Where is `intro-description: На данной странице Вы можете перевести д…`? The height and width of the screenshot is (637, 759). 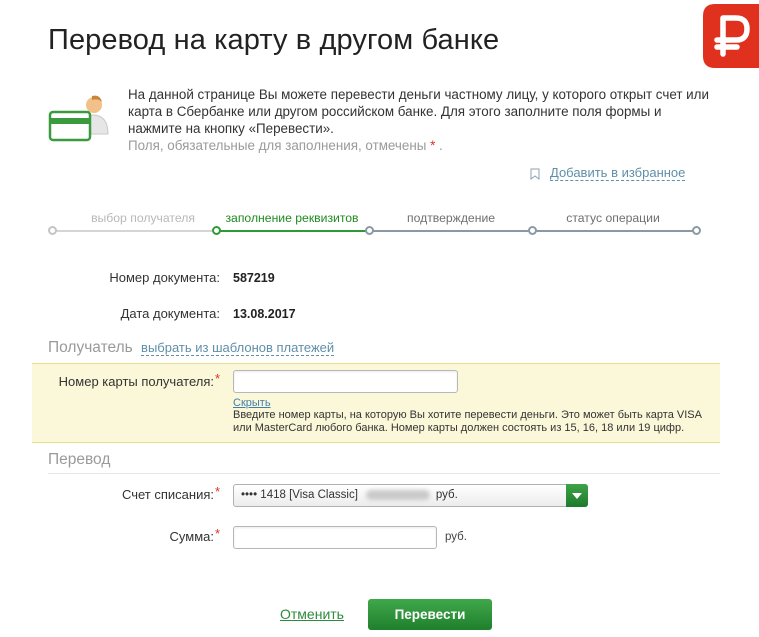
intro-description: На данной странице Вы можете перевести д… is located at coordinates (423, 120).